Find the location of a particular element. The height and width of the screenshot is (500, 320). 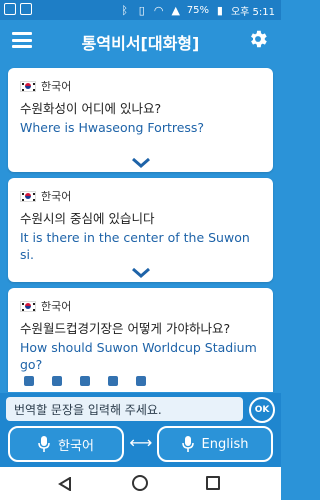

home-icon is located at coordinates (140, 483).